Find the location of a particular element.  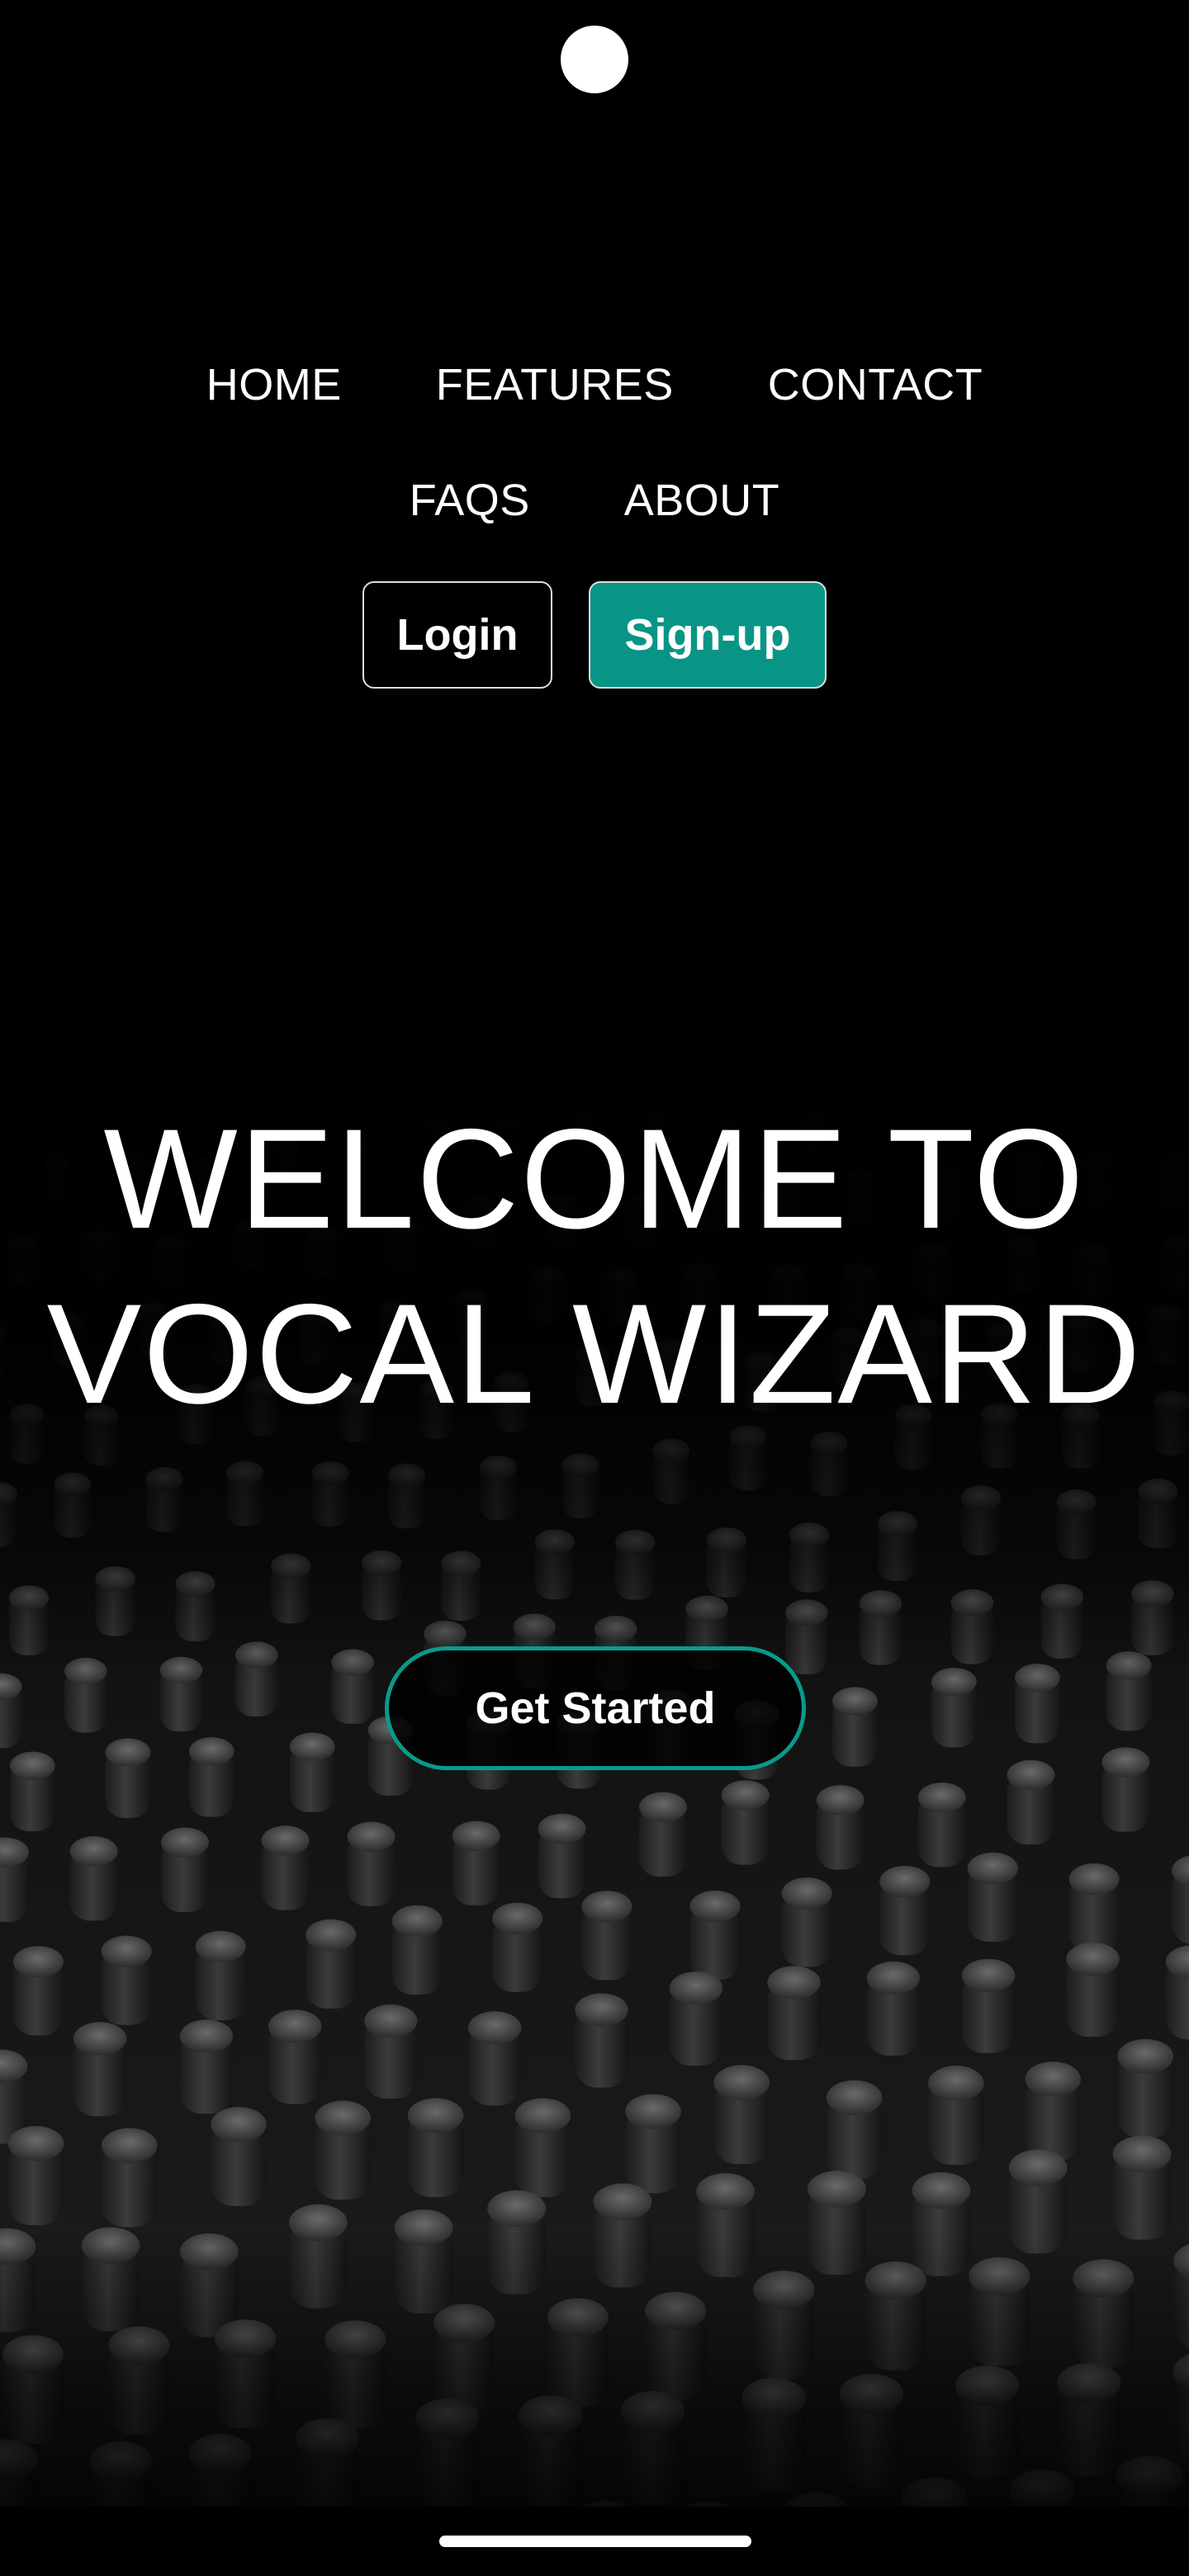

signup-button: Sign-up is located at coordinates (708, 635).